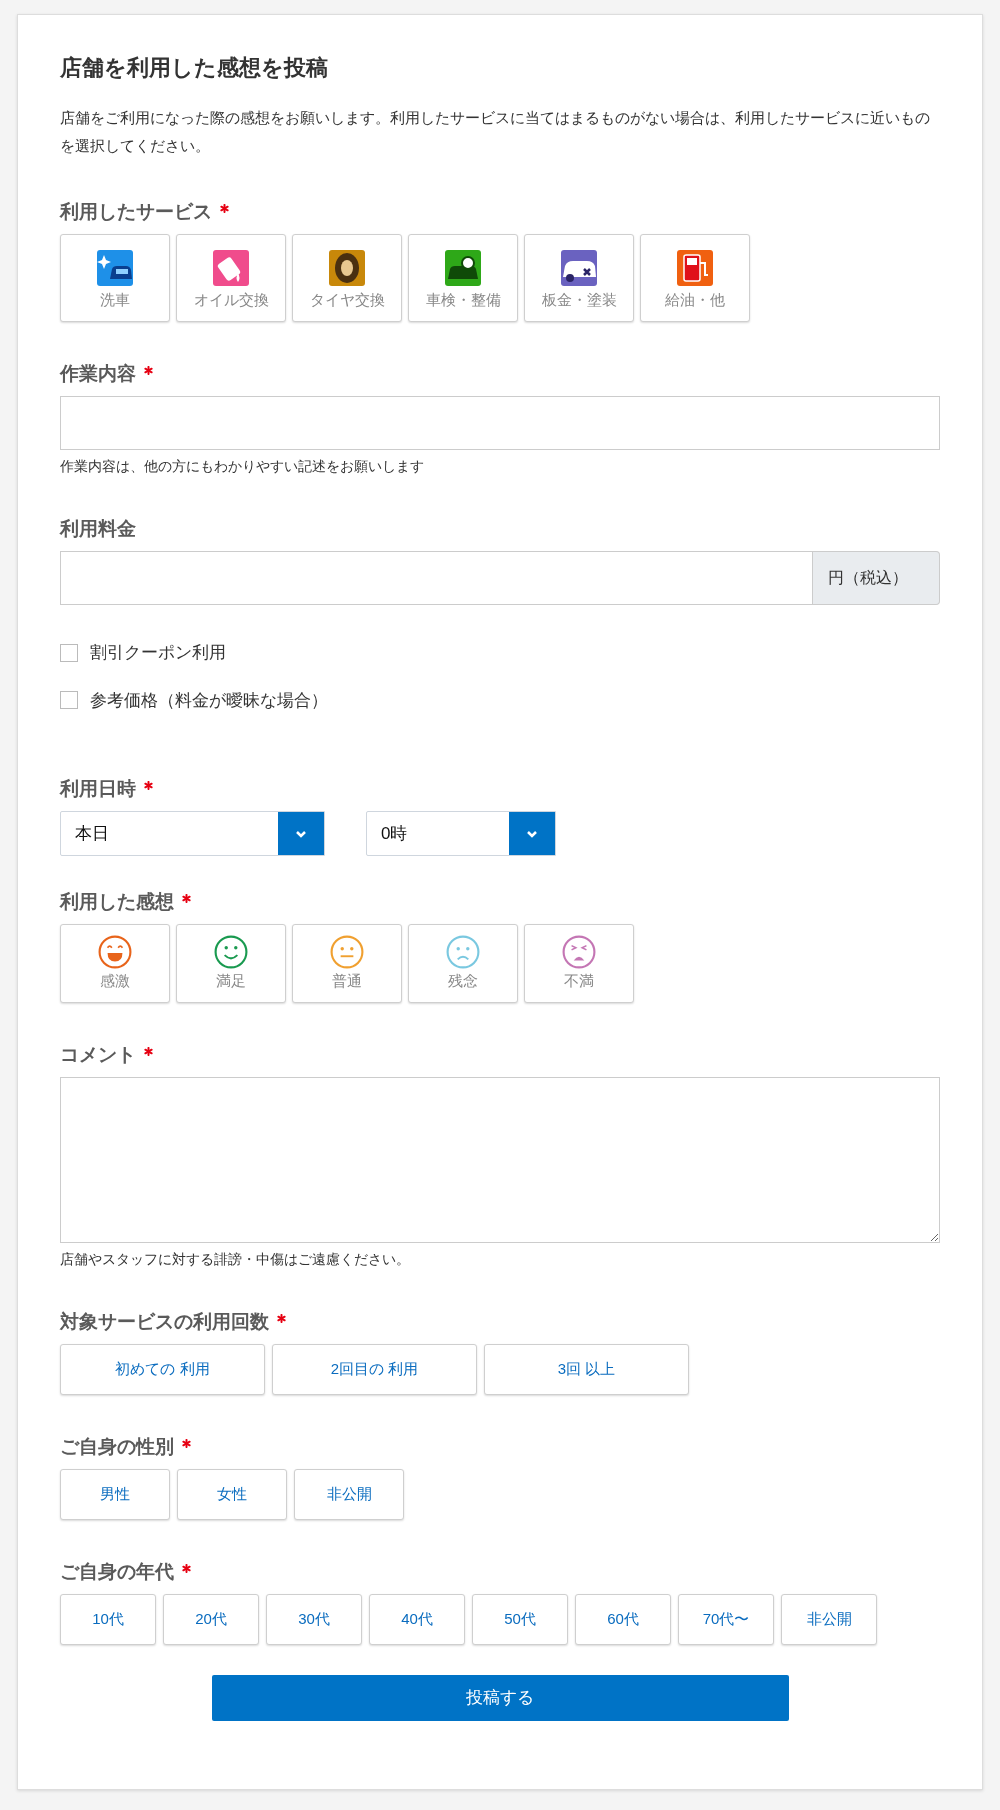  Describe the element at coordinates (98, 1054) in the screenshot. I see `field-label: コメント` at that location.